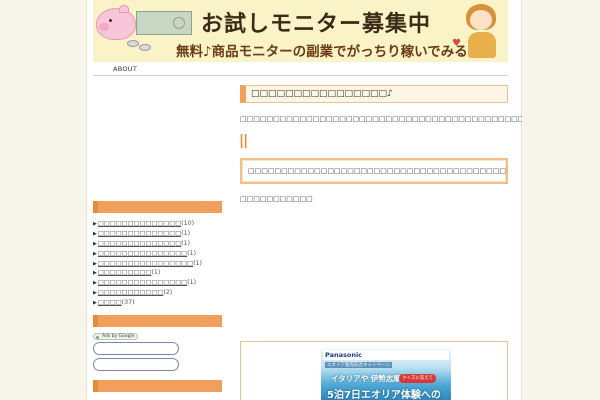  I want to click on sidebar-heading-categories, so click(157, 207).